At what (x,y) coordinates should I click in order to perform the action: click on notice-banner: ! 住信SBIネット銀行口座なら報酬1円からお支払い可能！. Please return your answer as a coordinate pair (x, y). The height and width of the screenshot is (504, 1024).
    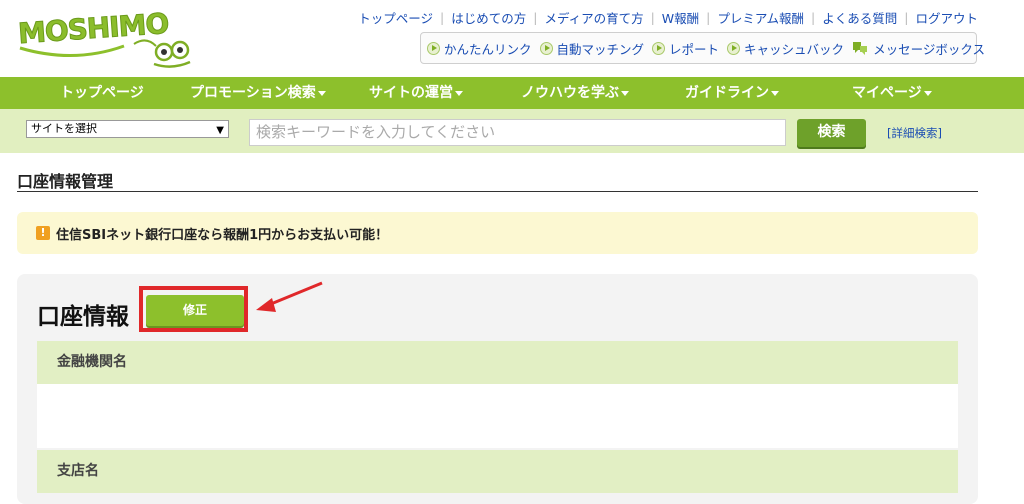
    Looking at the image, I should click on (497, 233).